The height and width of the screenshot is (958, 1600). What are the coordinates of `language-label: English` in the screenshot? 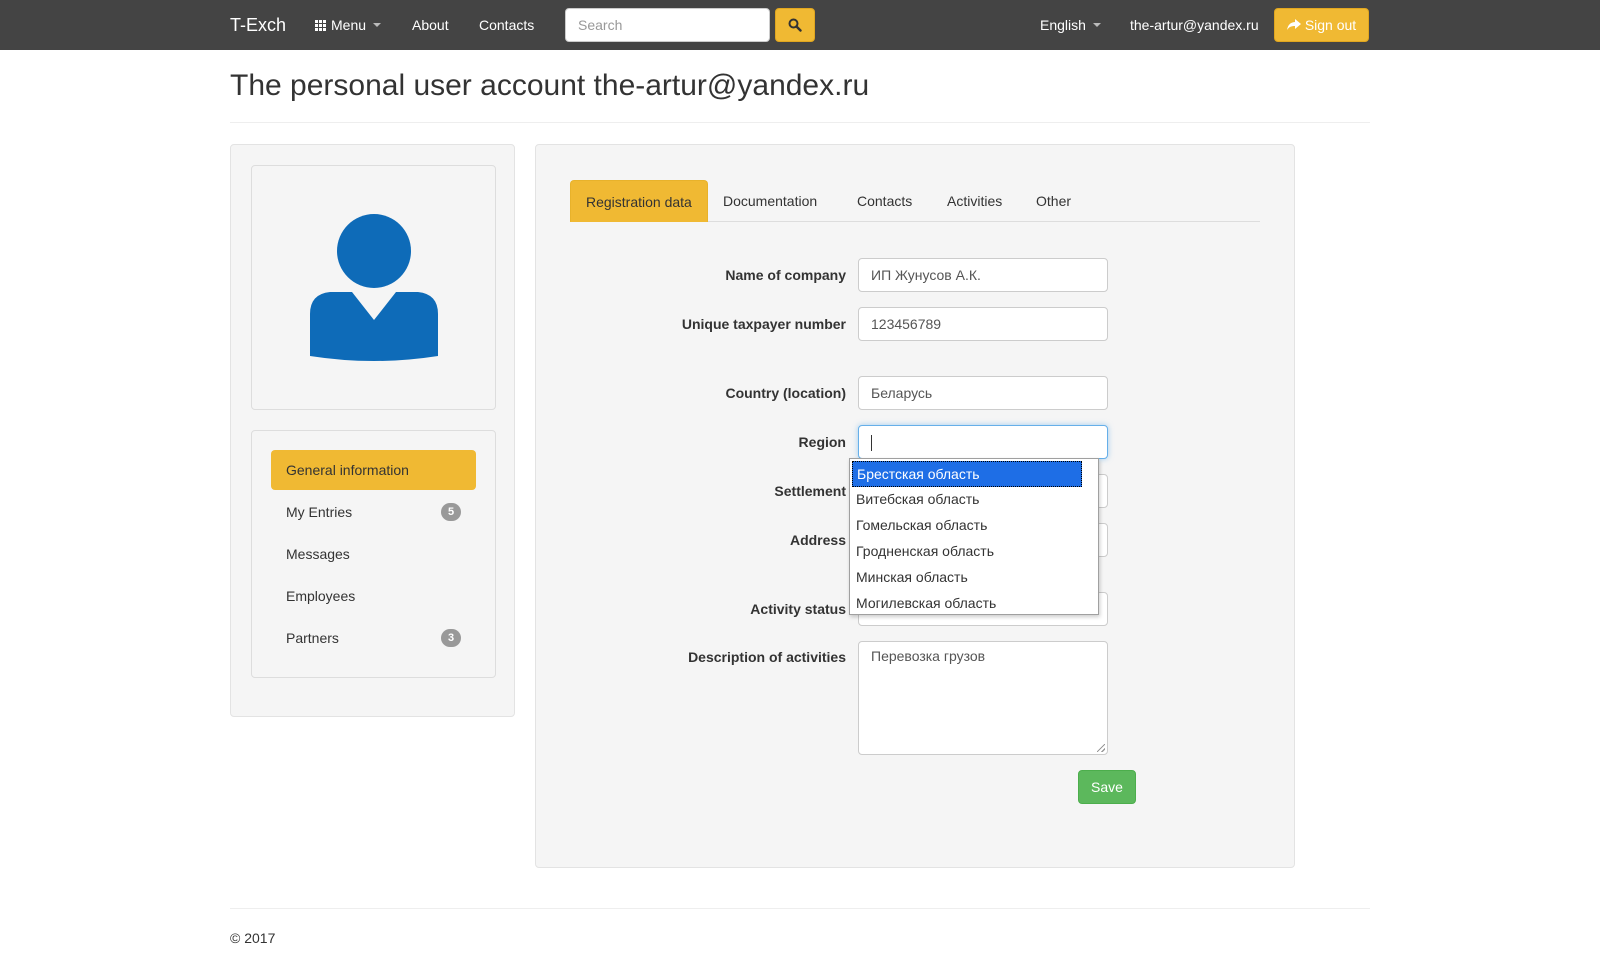 It's located at (1063, 25).